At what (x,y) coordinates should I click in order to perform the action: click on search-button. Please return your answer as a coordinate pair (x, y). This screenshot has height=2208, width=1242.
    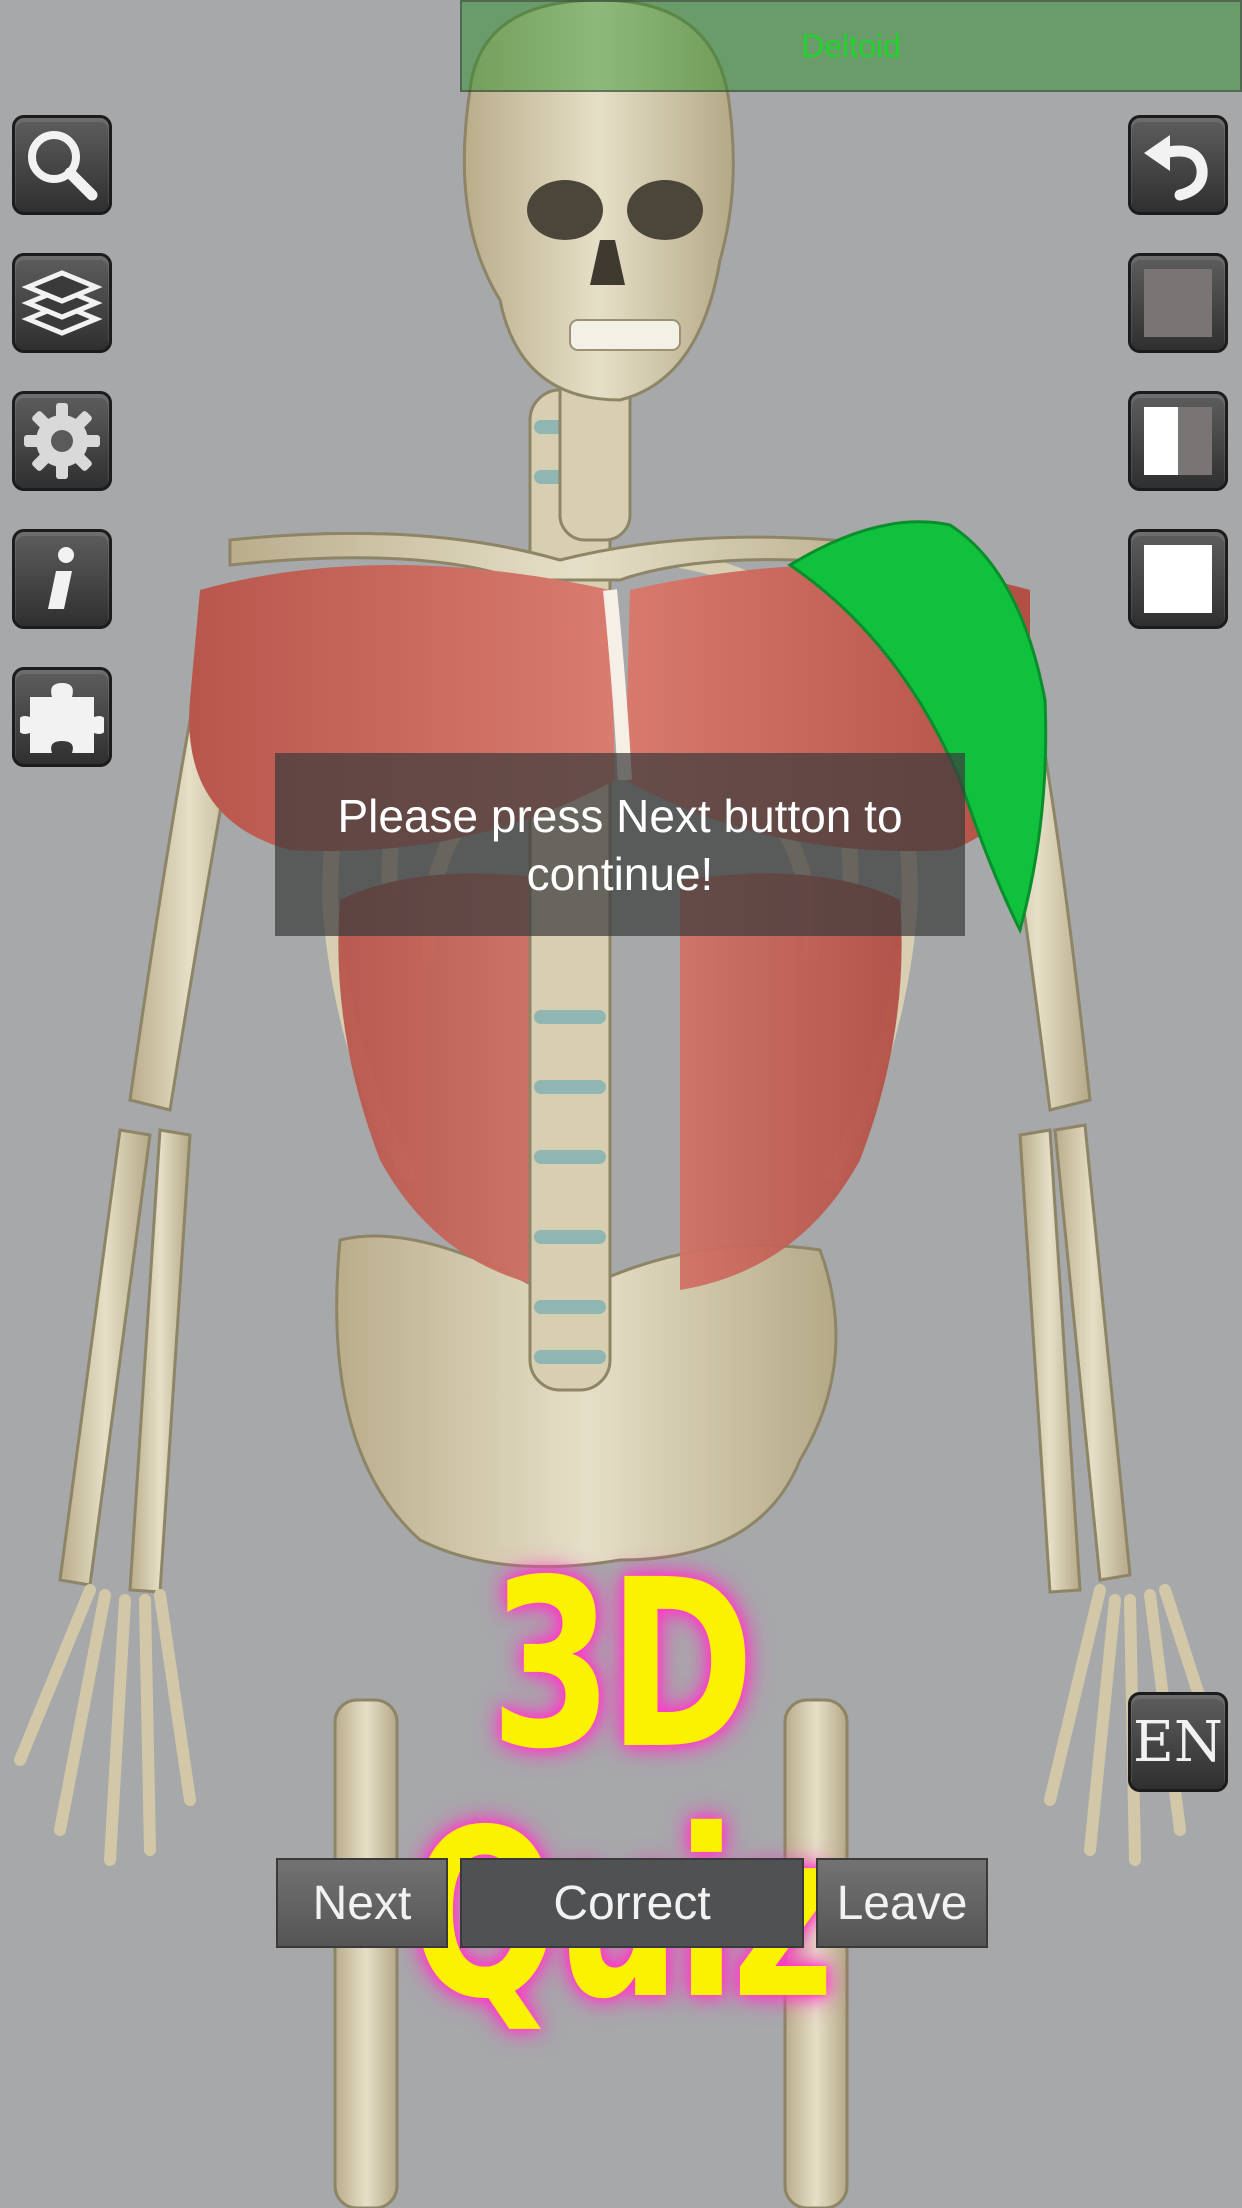
    Looking at the image, I should click on (62, 165).